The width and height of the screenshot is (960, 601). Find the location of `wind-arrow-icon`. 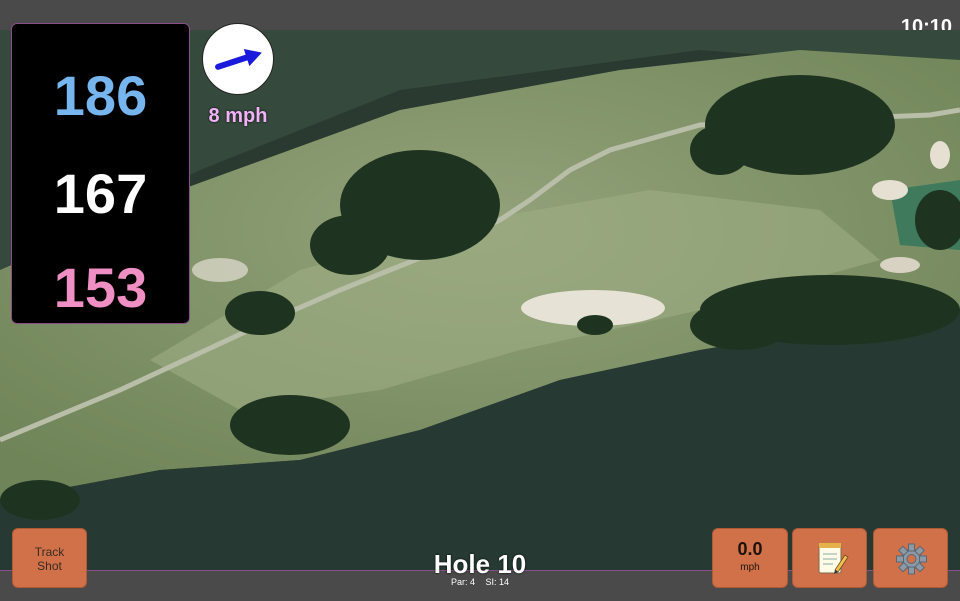

wind-arrow-icon is located at coordinates (238, 59).